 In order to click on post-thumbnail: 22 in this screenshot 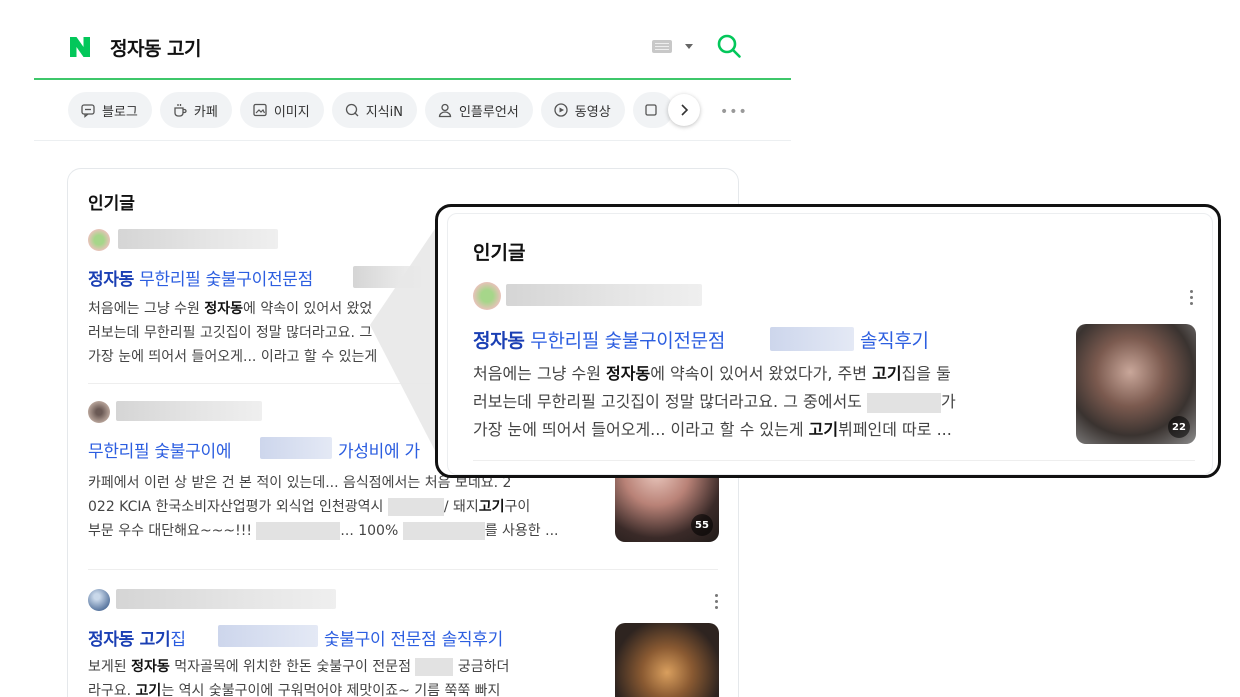, I will do `click(1136, 384)`.